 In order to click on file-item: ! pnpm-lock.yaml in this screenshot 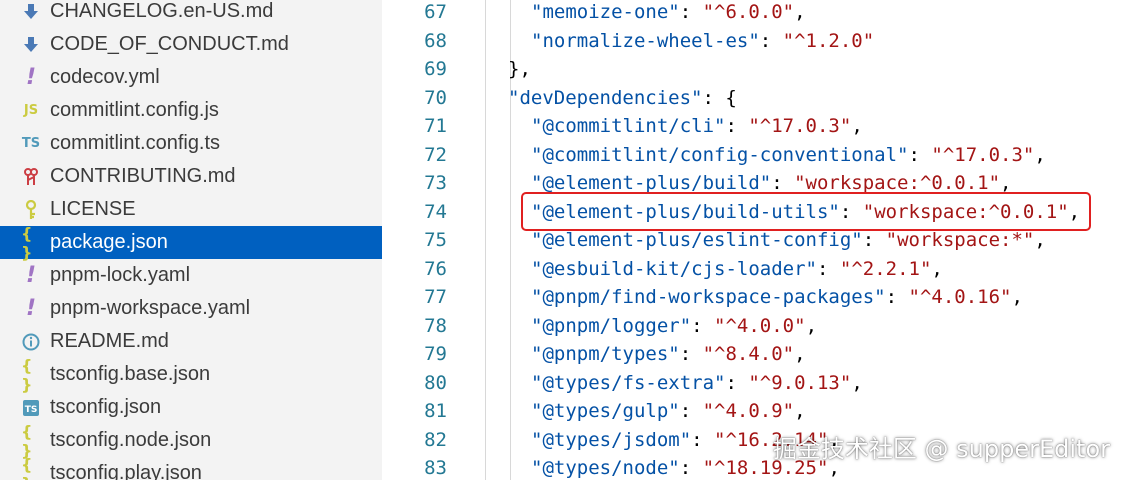, I will do `click(191, 275)`.